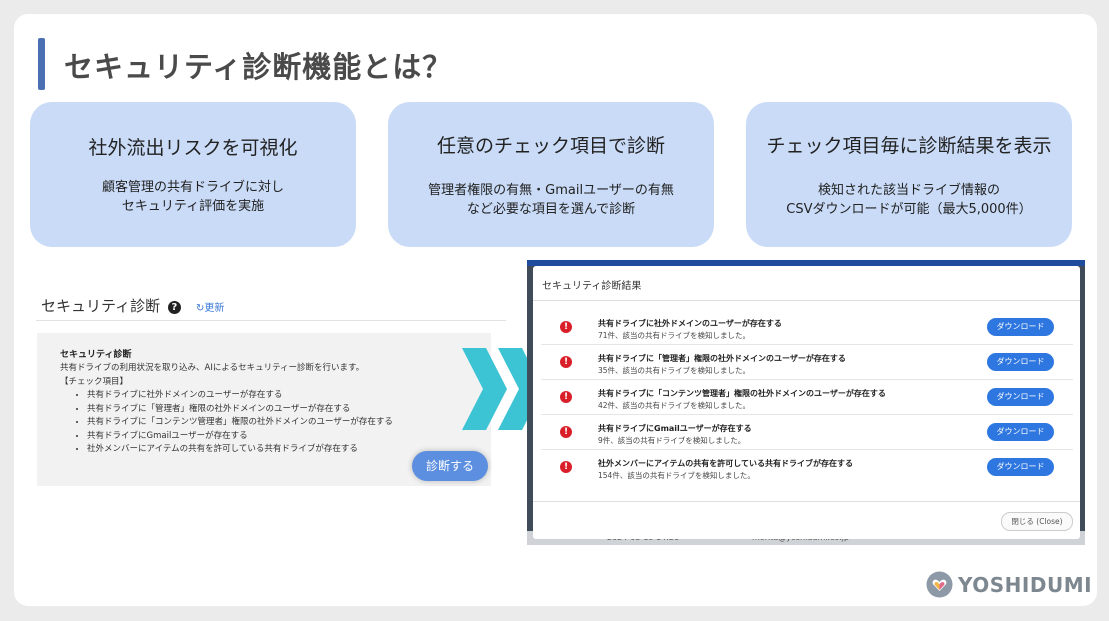 The image size is (1109, 621). What do you see at coordinates (690, 323) in the screenshot?
I see `result-title: 共有ドライブに社外ドメインのユーザーが存在する` at bounding box center [690, 323].